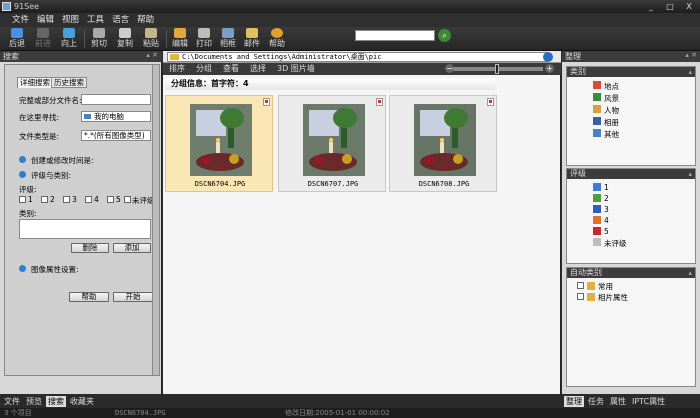 This screenshot has height=418, width=700. What do you see at coordinates (12, 401) in the screenshot?
I see `tab-files: 文件` at bounding box center [12, 401].